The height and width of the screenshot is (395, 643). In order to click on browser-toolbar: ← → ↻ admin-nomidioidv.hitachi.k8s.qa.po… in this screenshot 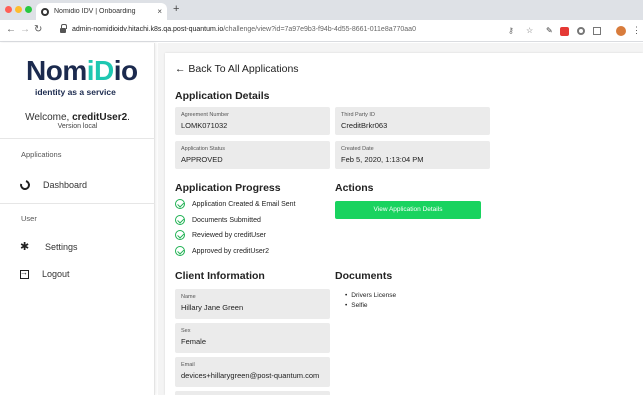, I will do `click(321, 31)`.